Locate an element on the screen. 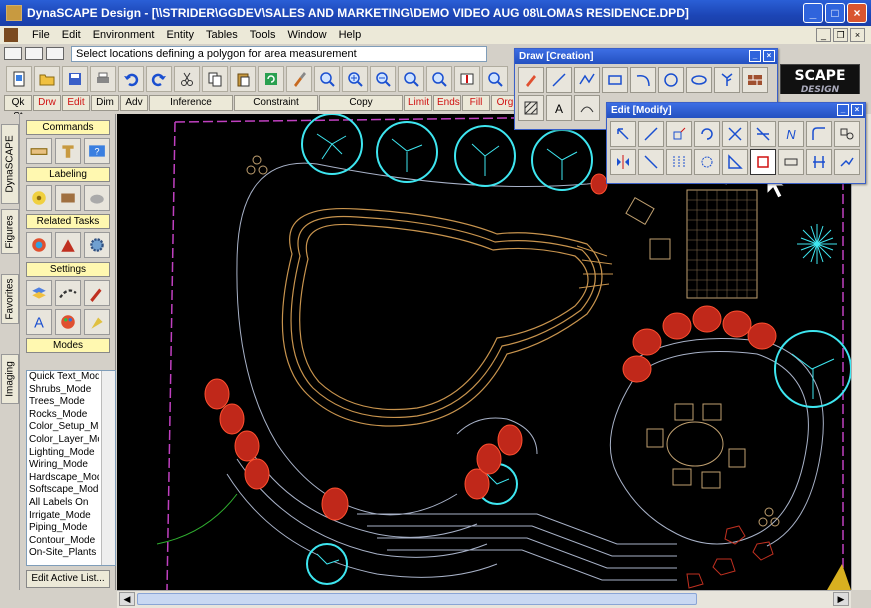 The height and width of the screenshot is (608, 871). list-item: Rocks_Mode is located at coordinates (63, 415).